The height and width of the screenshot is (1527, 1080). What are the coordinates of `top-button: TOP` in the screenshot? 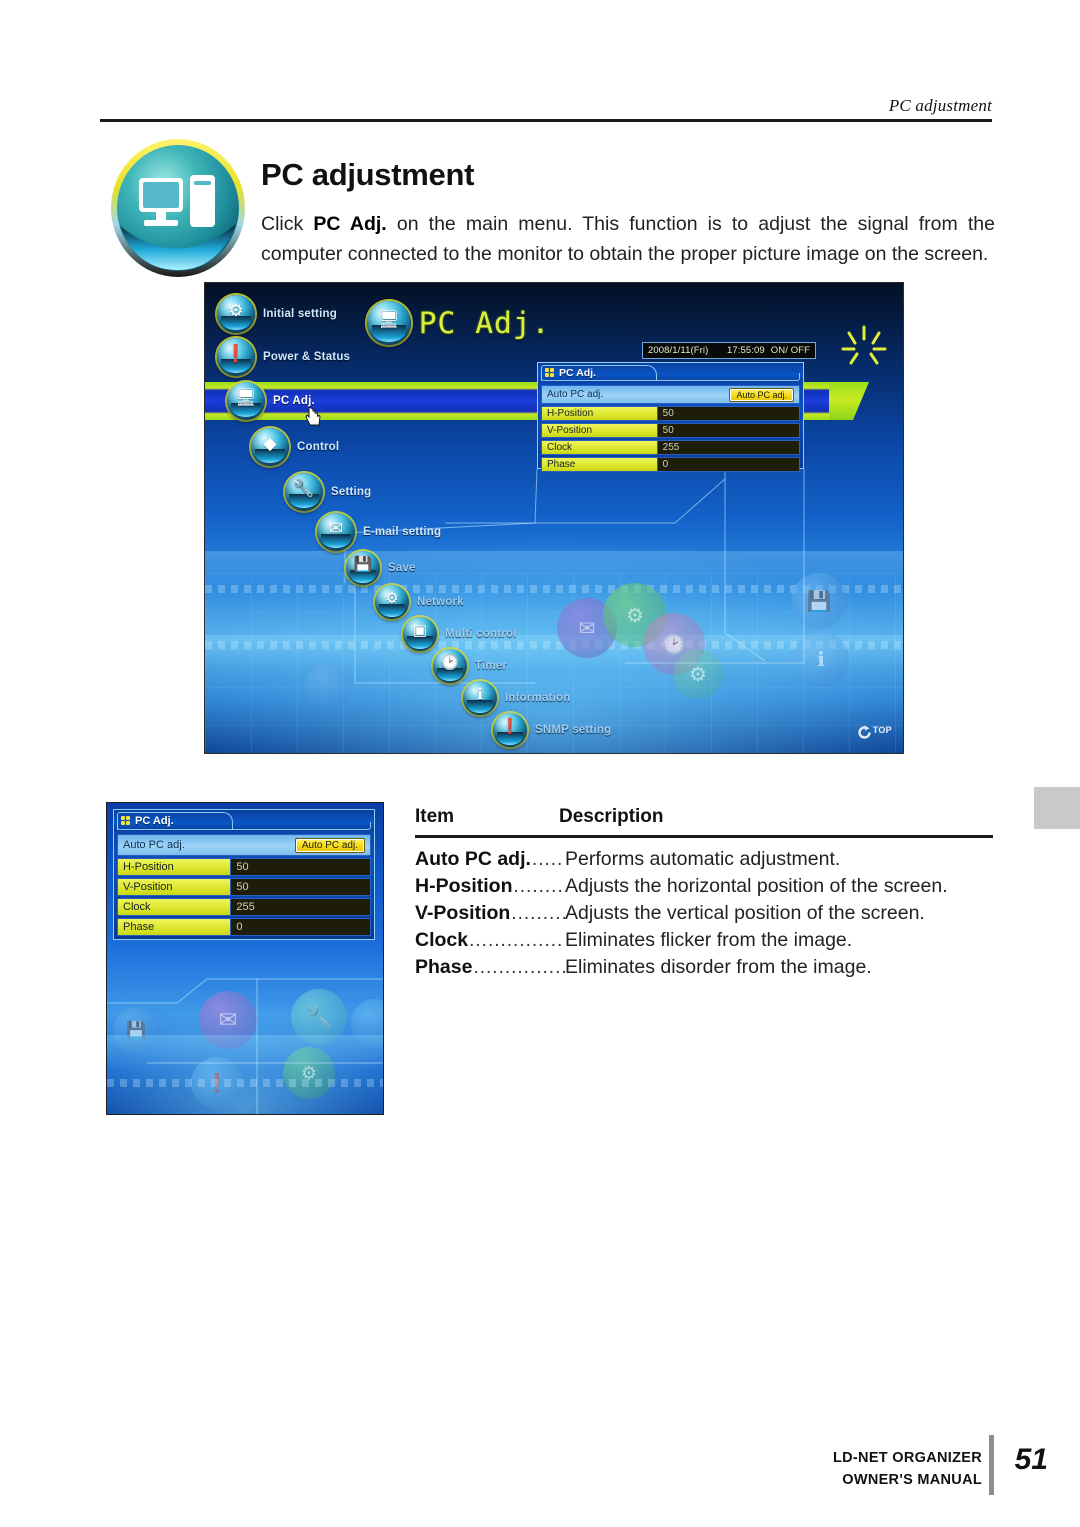 It's located at (875, 733).